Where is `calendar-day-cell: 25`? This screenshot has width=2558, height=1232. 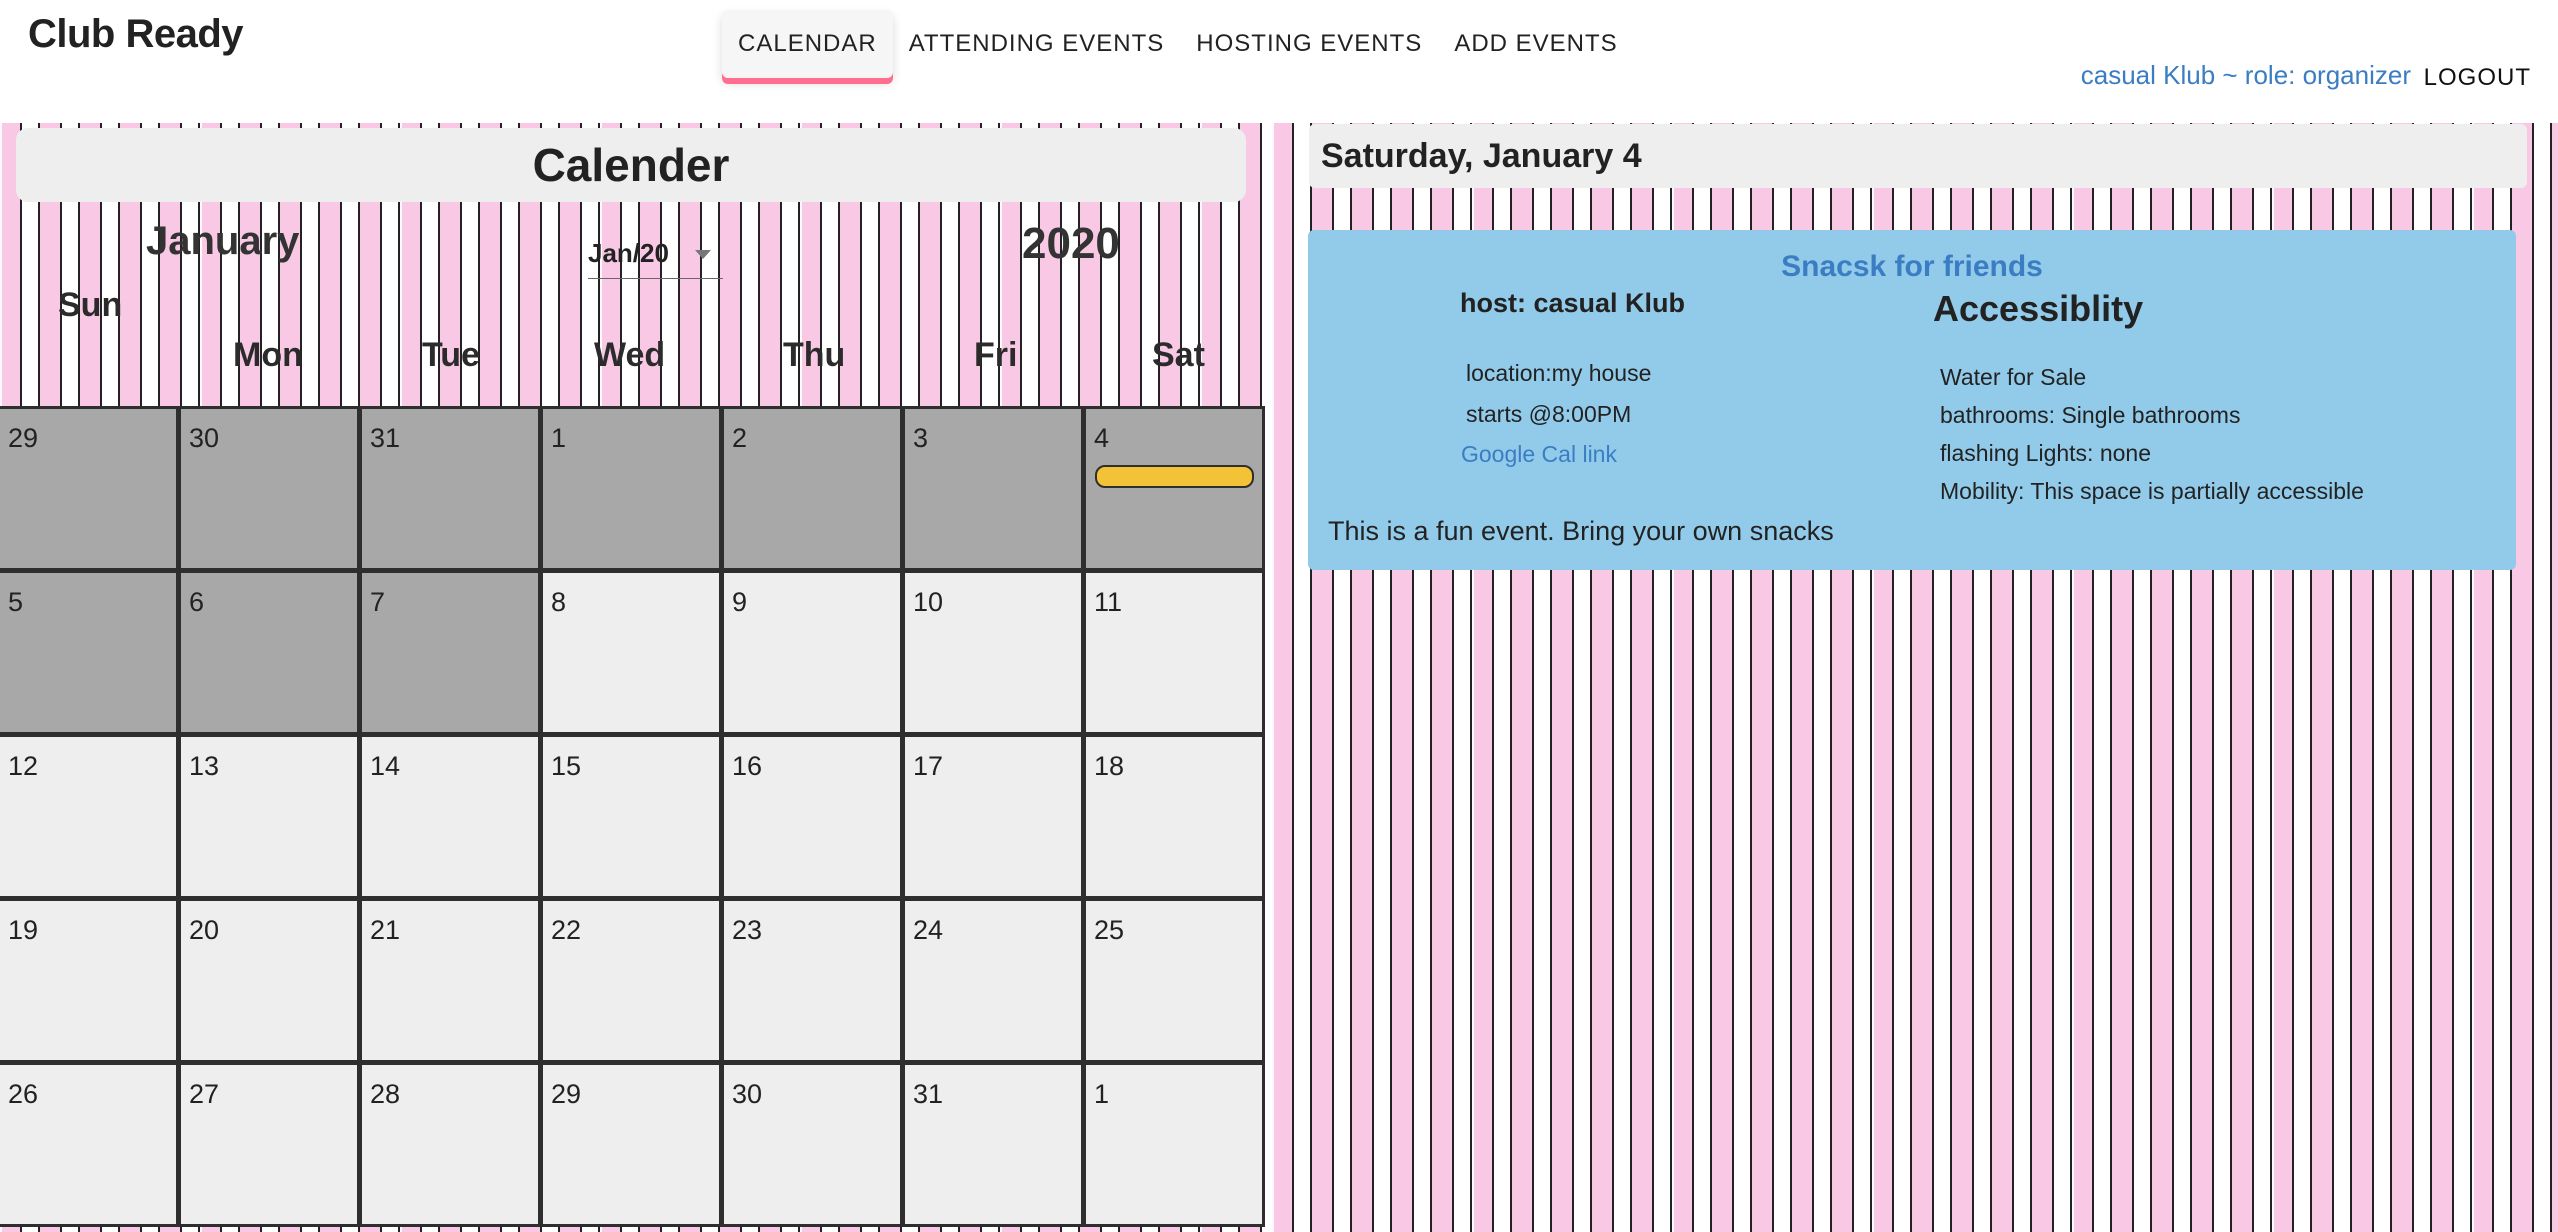 calendar-day-cell: 25 is located at coordinates (1174, 980).